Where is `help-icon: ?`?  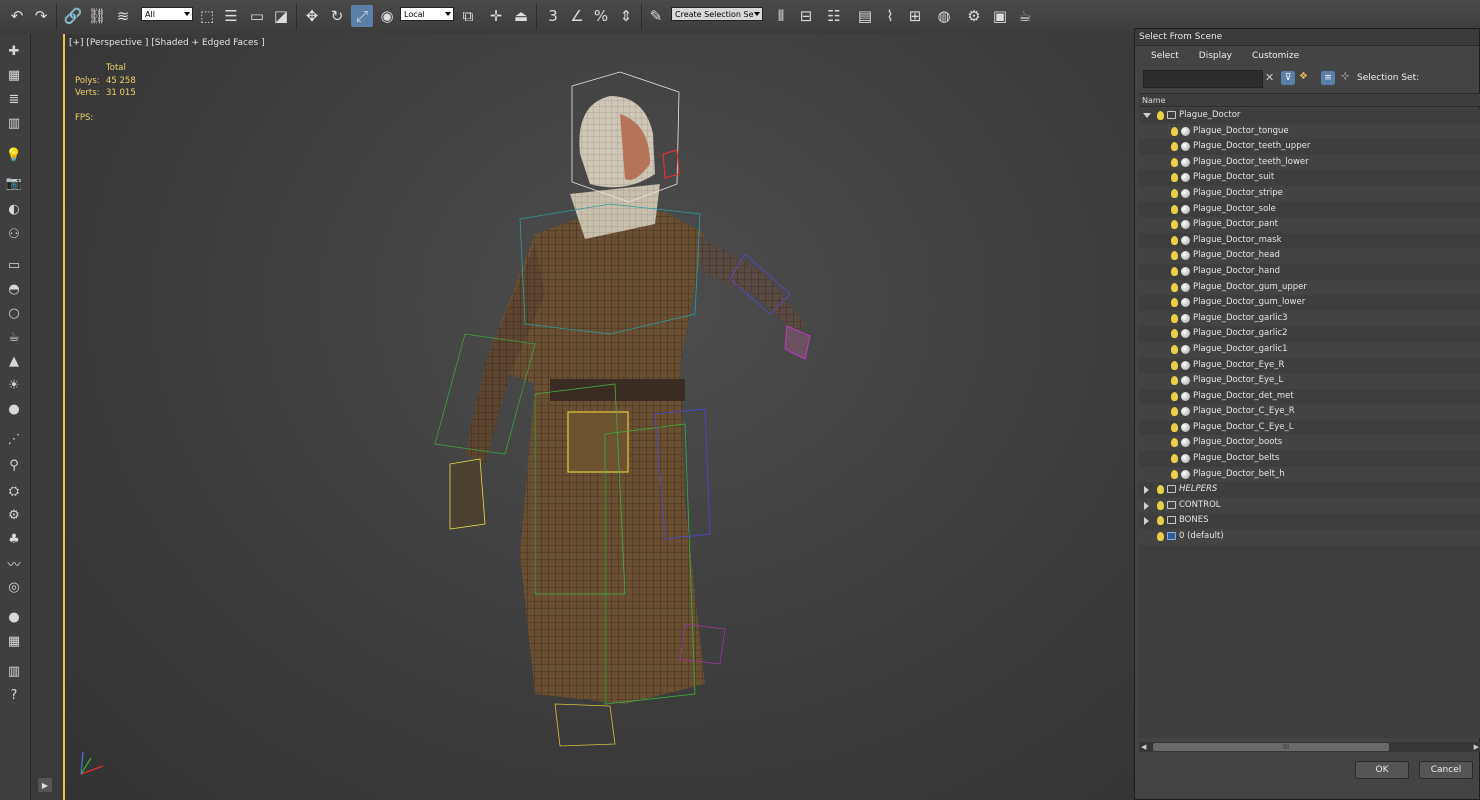
help-icon: ? is located at coordinates (14, 695).